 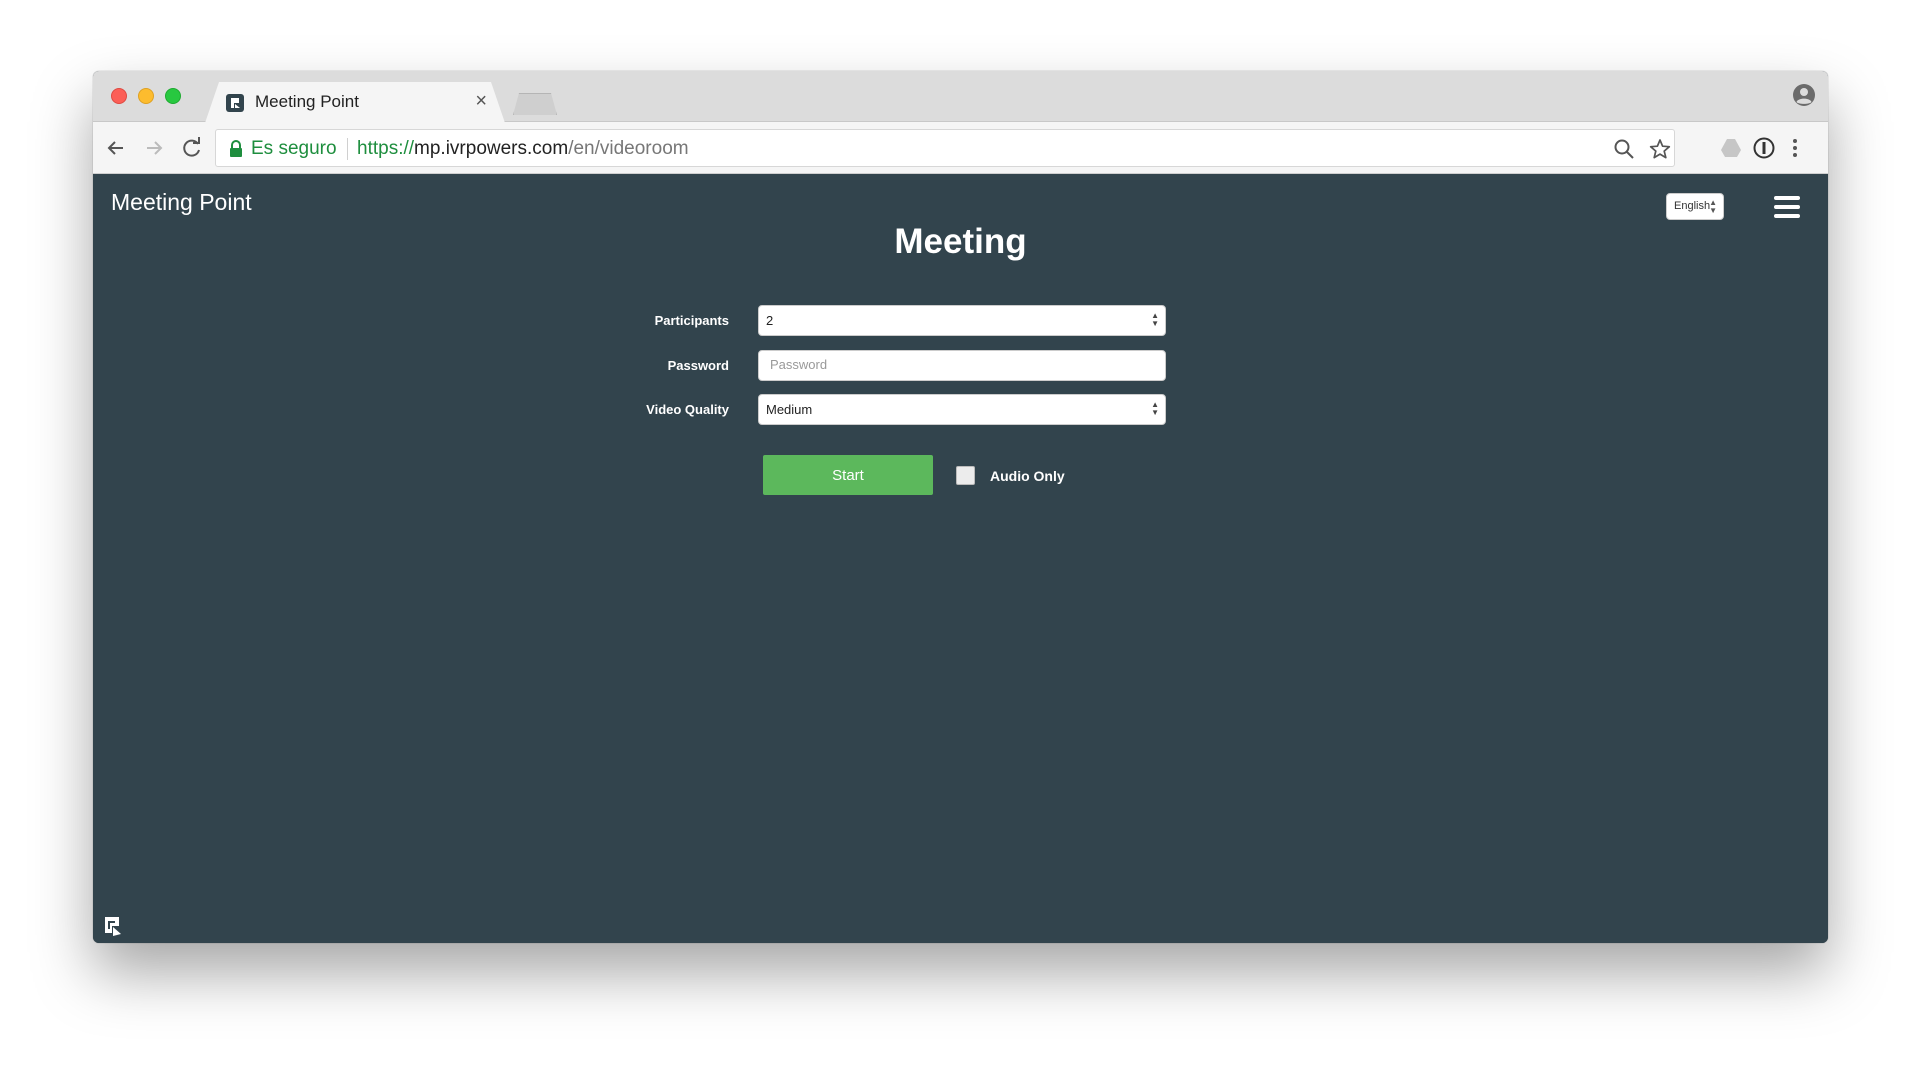 What do you see at coordinates (848, 475) in the screenshot?
I see `start-button: Start` at bounding box center [848, 475].